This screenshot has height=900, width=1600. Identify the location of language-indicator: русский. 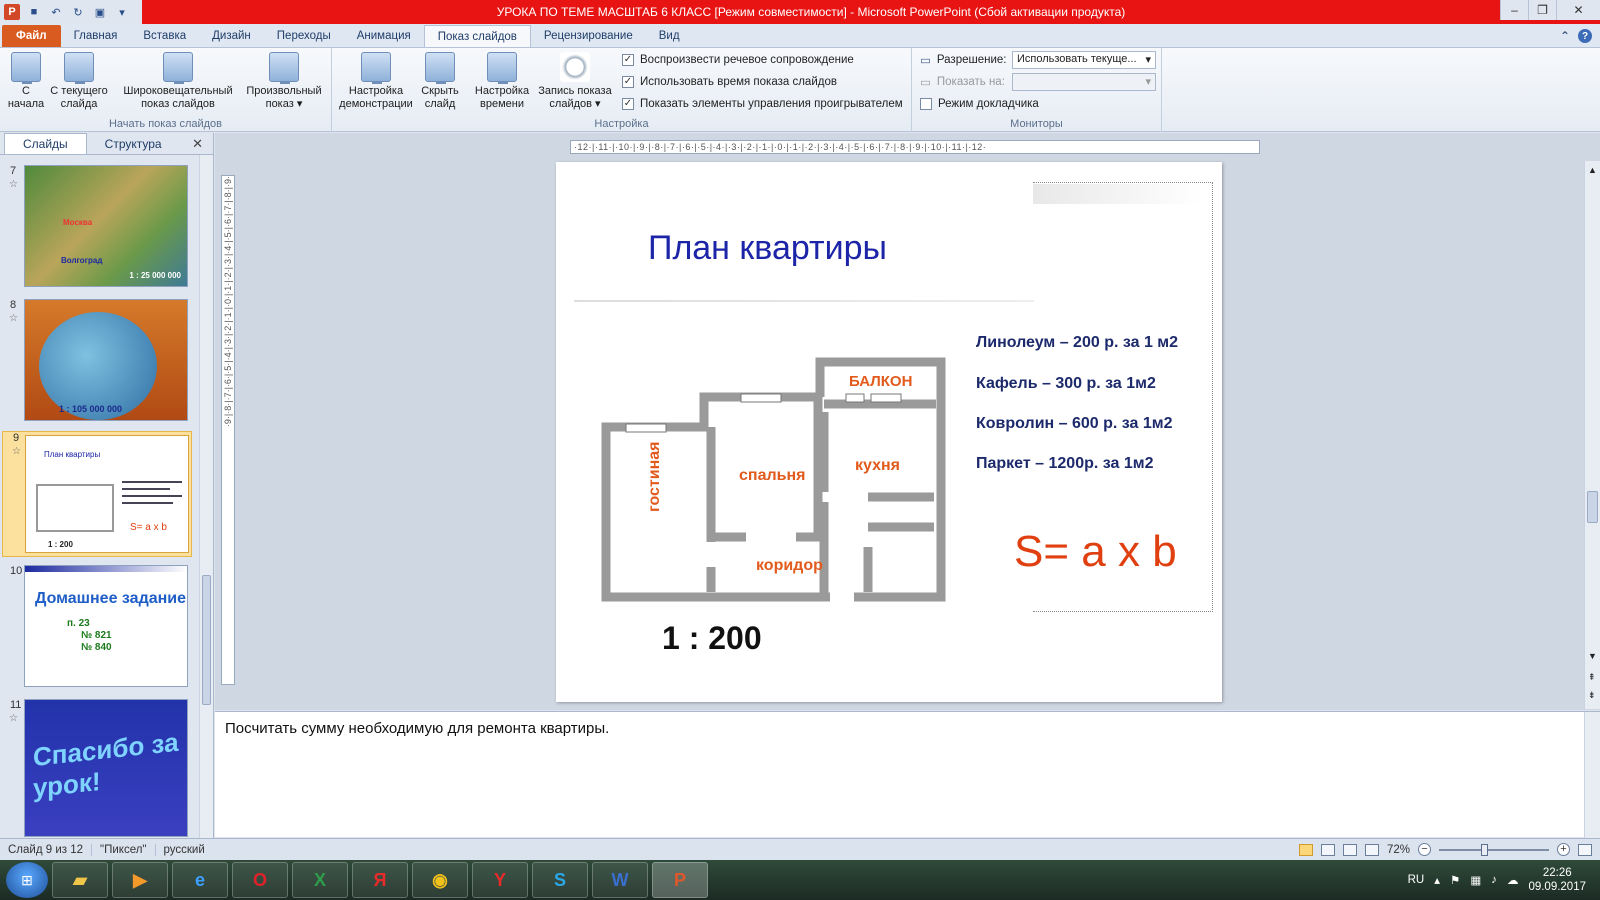
(184, 850).